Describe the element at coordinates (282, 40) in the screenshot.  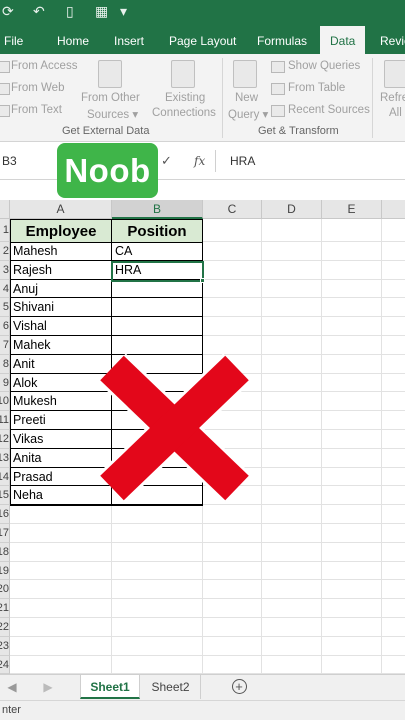
I see `tab-formulas: Formulas` at that location.